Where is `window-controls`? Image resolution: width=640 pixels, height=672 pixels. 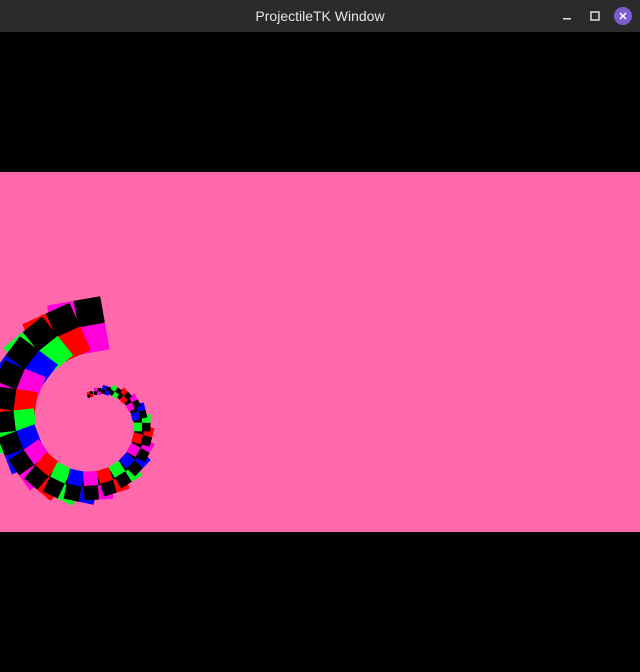
window-controls is located at coordinates (595, 16).